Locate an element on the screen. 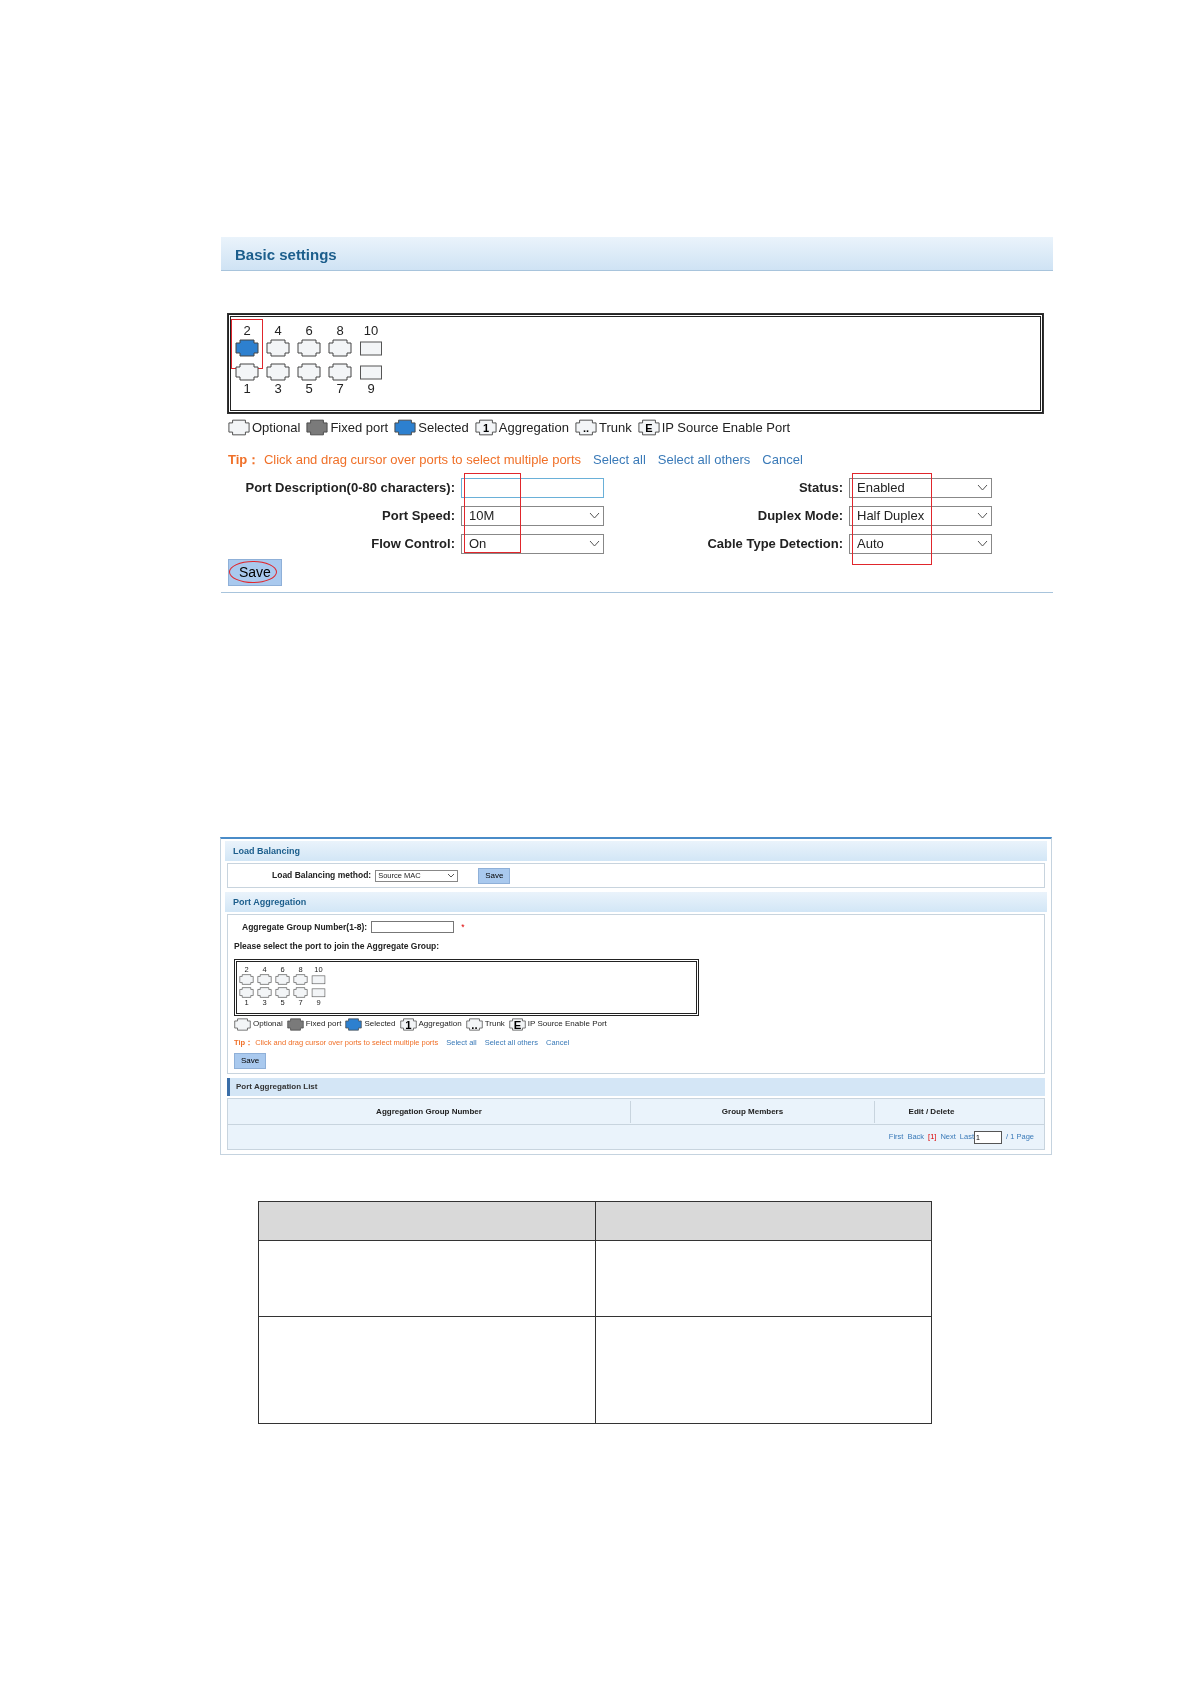 This screenshot has height=1684, width=1191. column-header: Aggregation Group Number is located at coordinates (429, 1111).